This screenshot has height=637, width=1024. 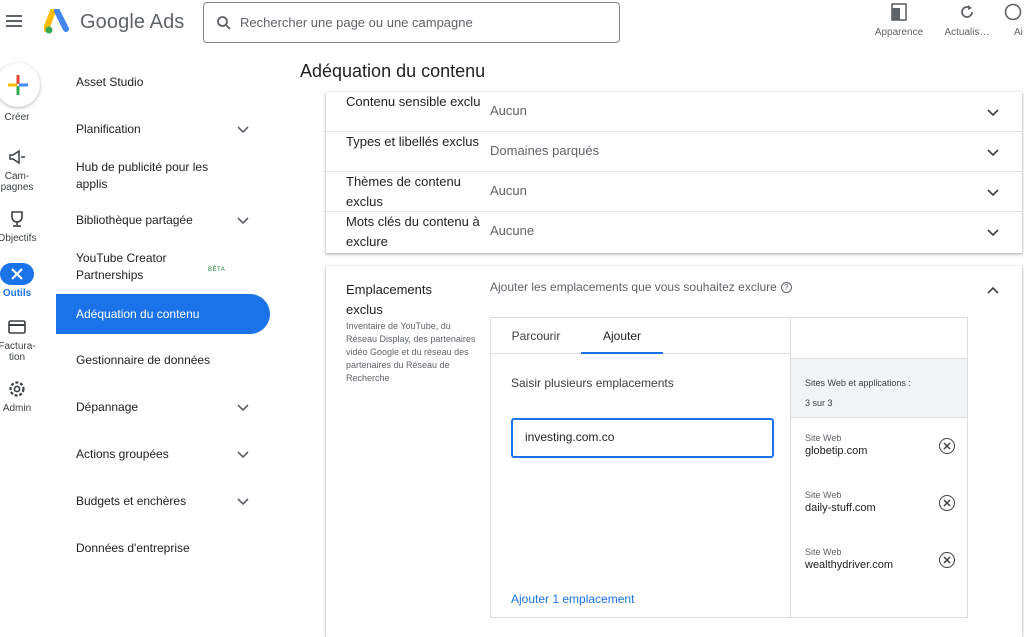 What do you see at coordinates (163, 407) in the screenshot?
I see `nav-item-troubleshooting: Dépannage` at bounding box center [163, 407].